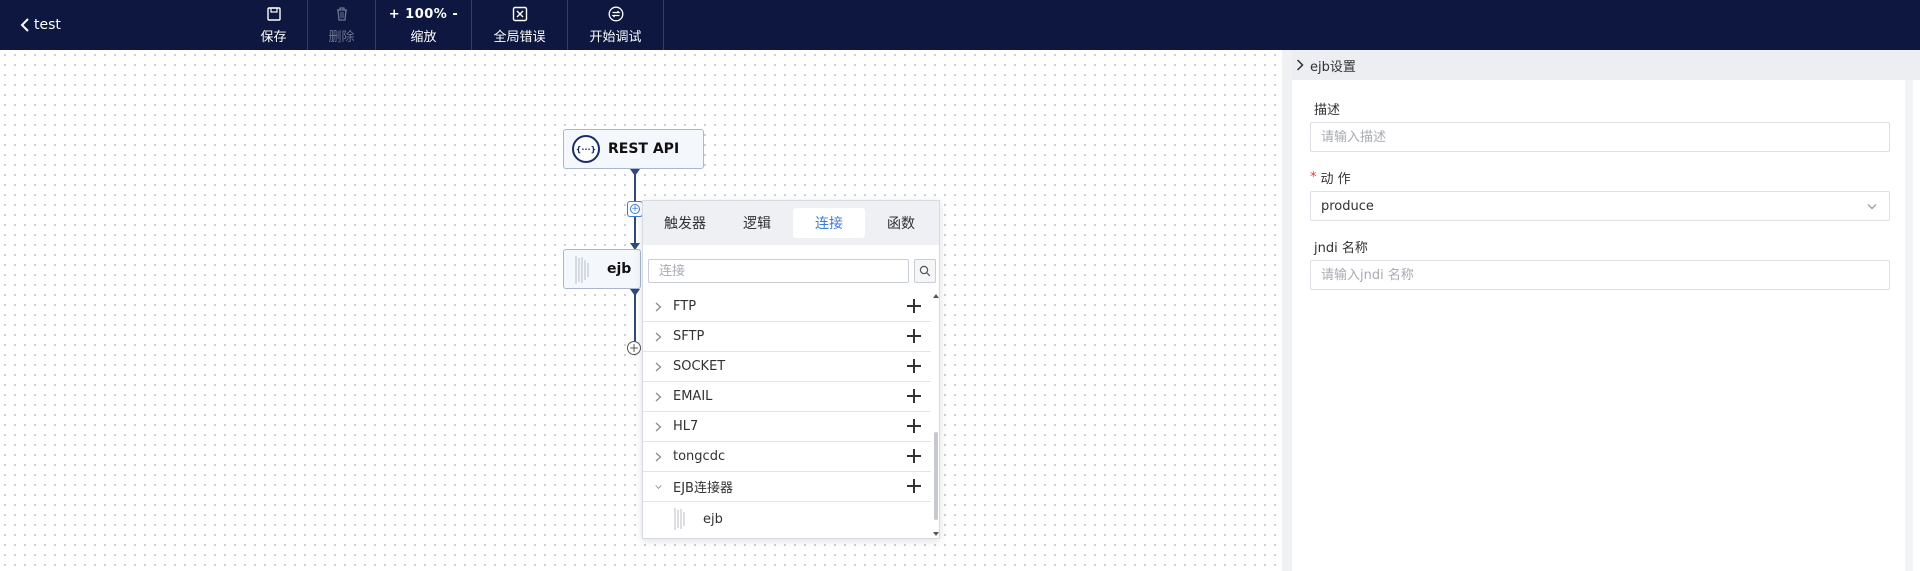 The image size is (1920, 571). I want to click on chevron-left-icon, so click(24, 25).